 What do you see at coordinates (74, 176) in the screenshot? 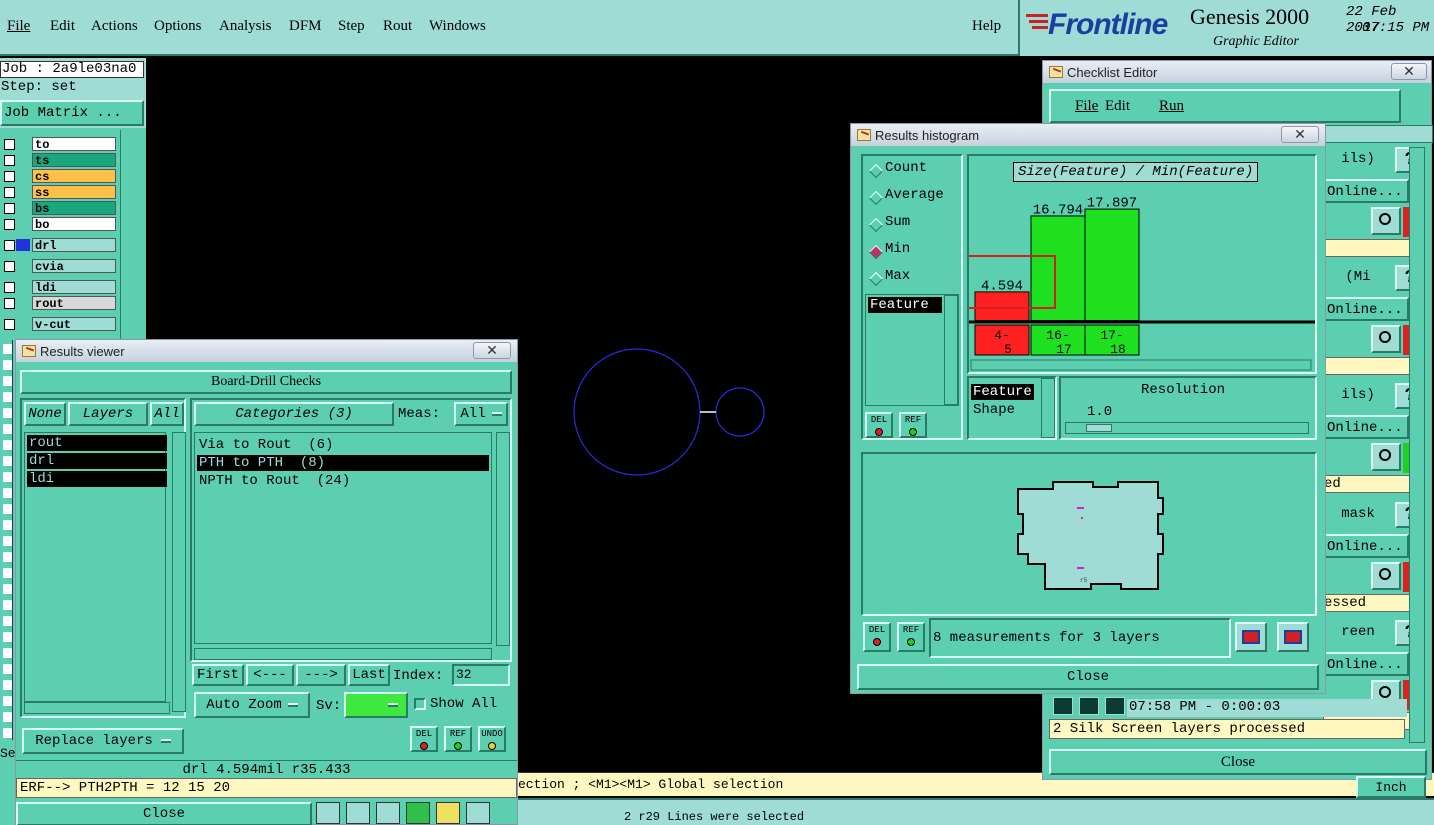
I see `layer-name: cs` at bounding box center [74, 176].